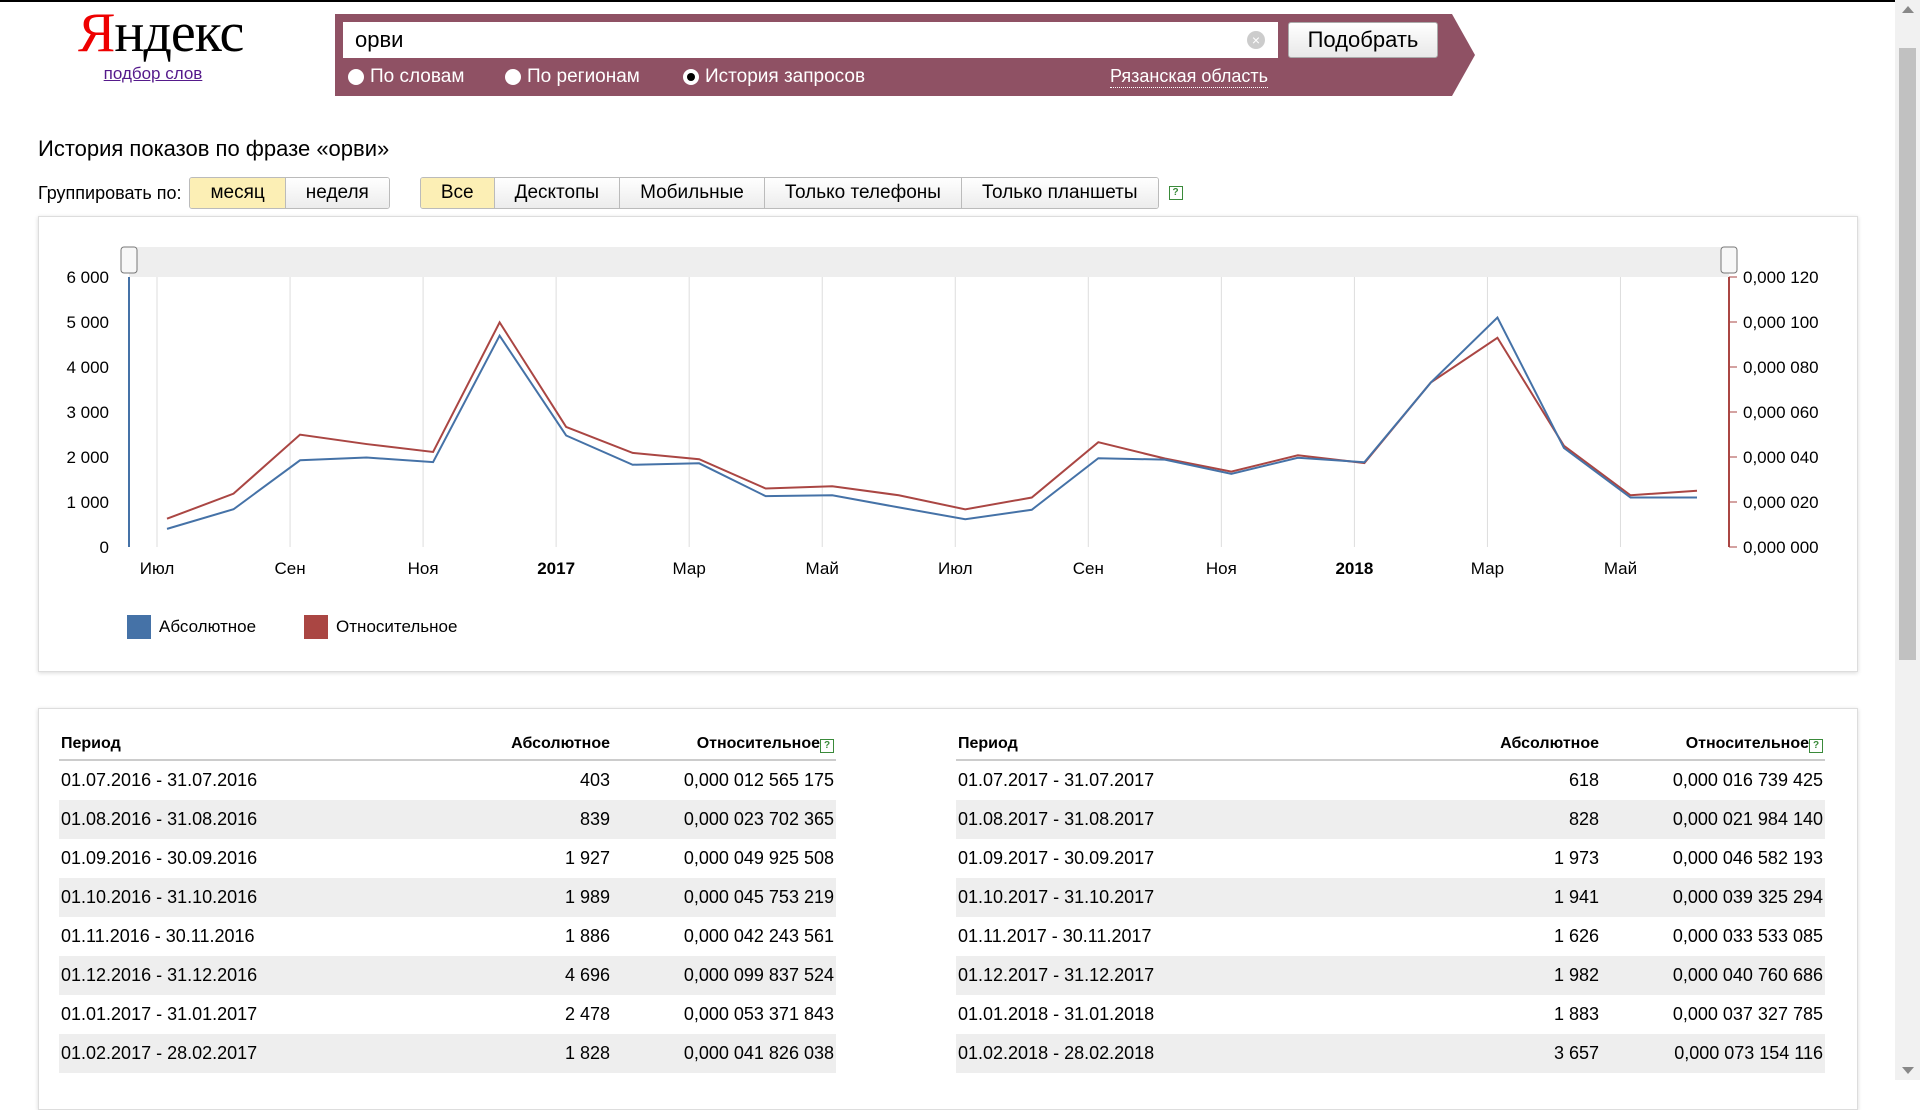  Describe the element at coordinates (1540, 819) in the screenshot. I see `absolute-cell: 828` at that location.